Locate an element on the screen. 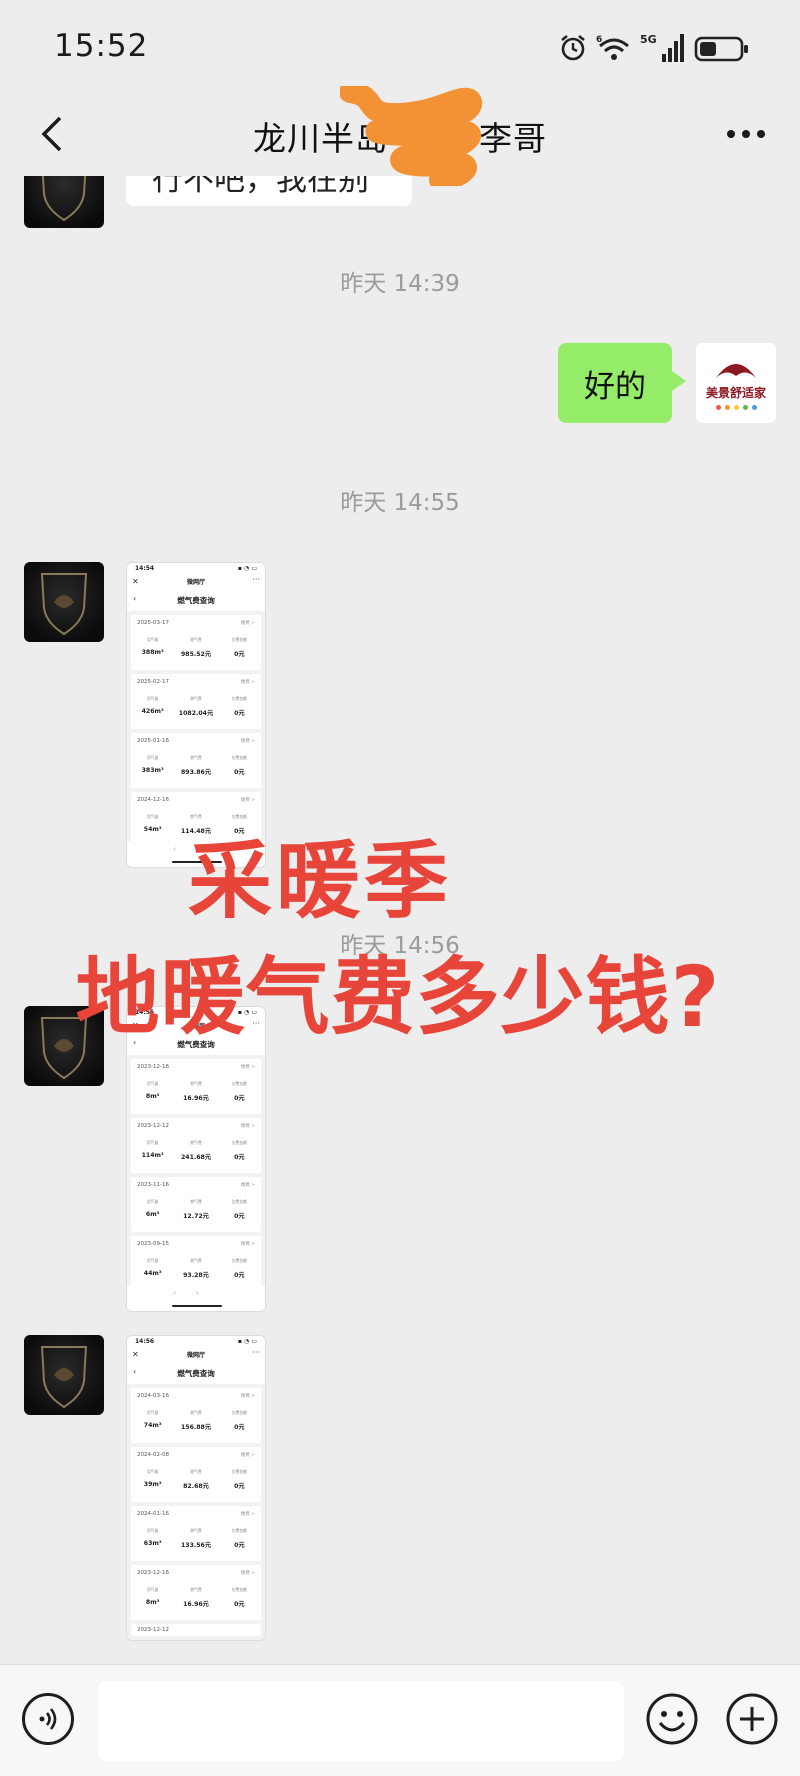 This screenshot has height=1776, width=800. my-avatar: 美景舒适家 is located at coordinates (736, 383).